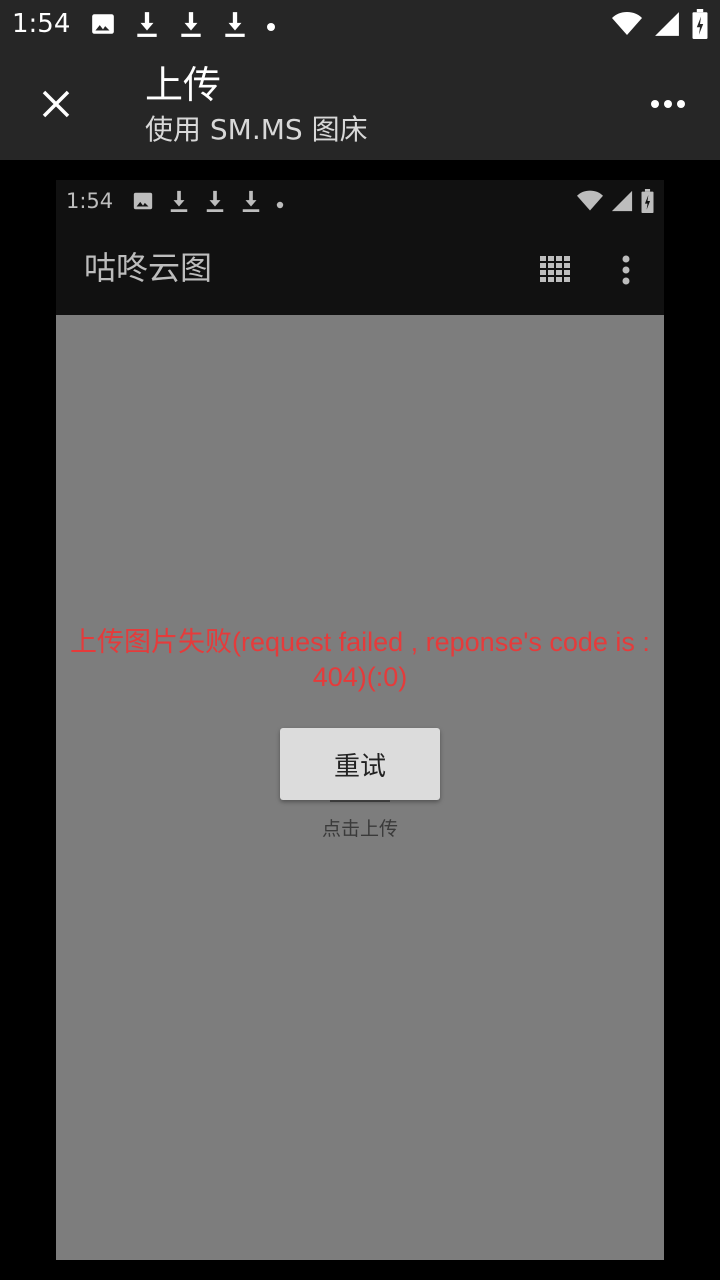  Describe the element at coordinates (41, 24) in the screenshot. I see `status-time: 1:54` at that location.